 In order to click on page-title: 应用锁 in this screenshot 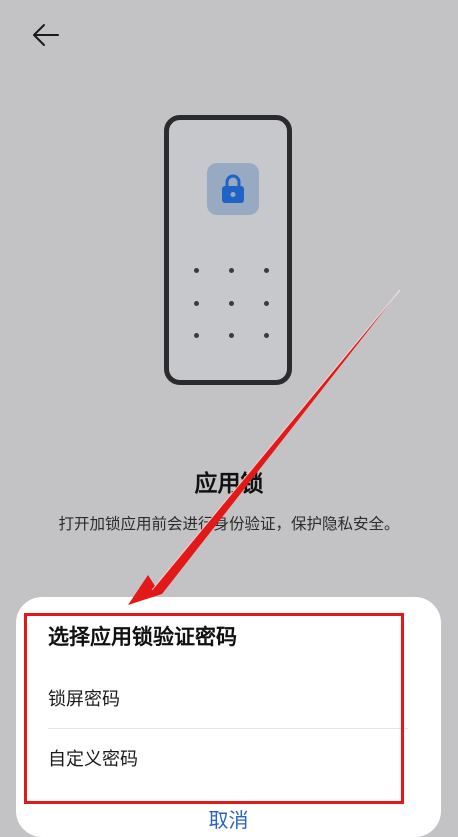, I will do `click(229, 484)`.